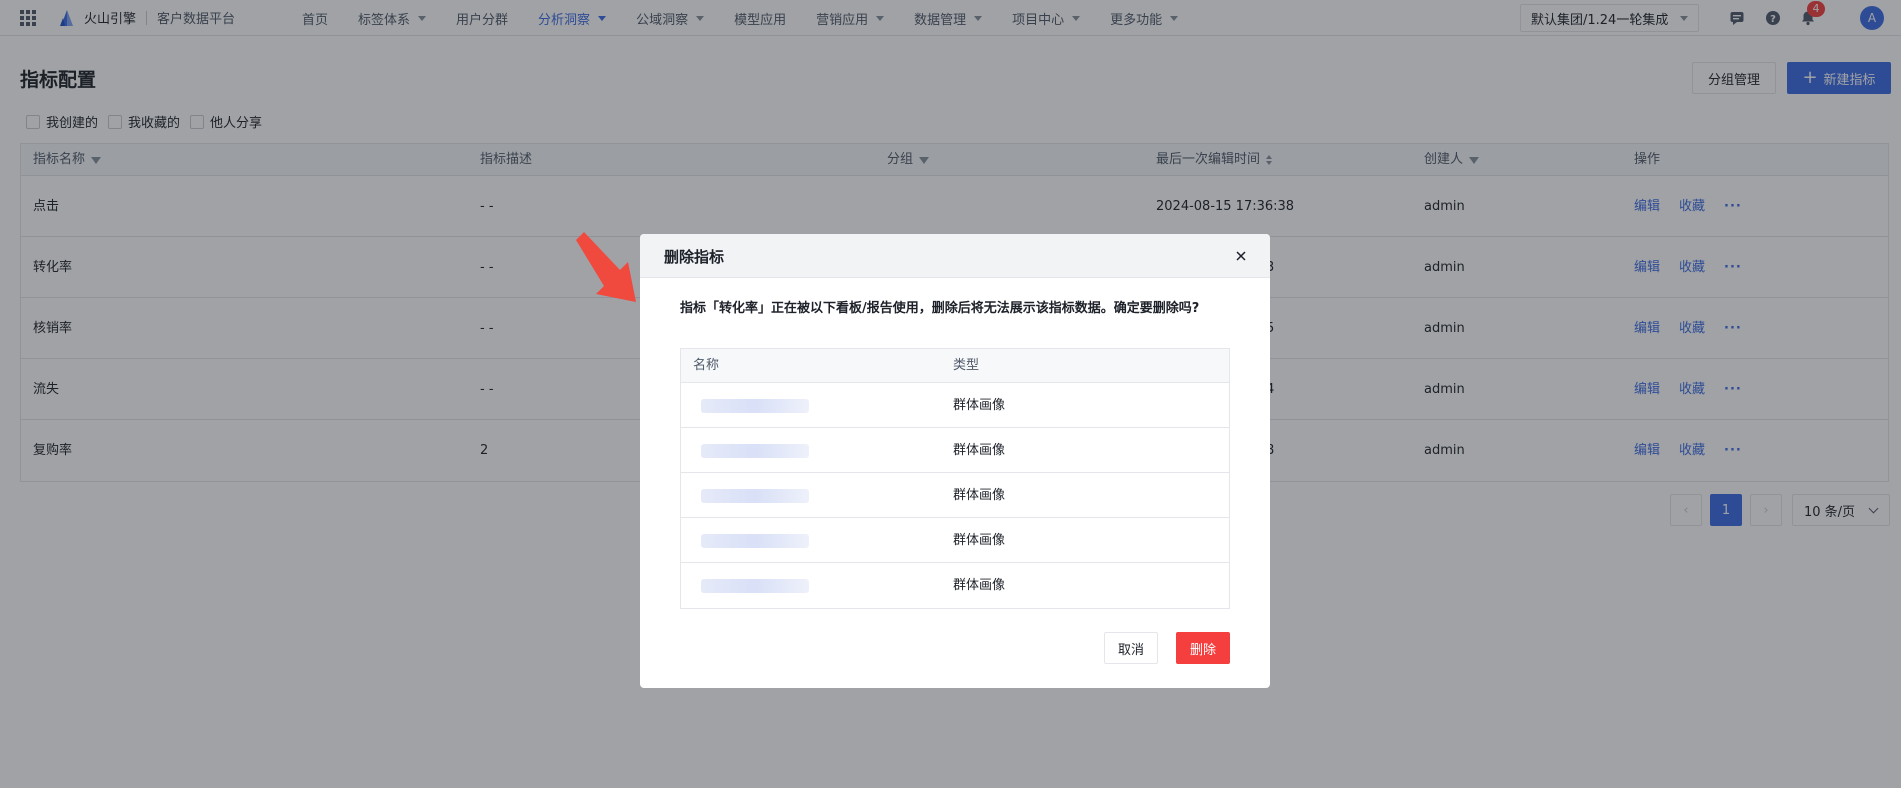  I want to click on cancel-button: 取消, so click(1131, 648).